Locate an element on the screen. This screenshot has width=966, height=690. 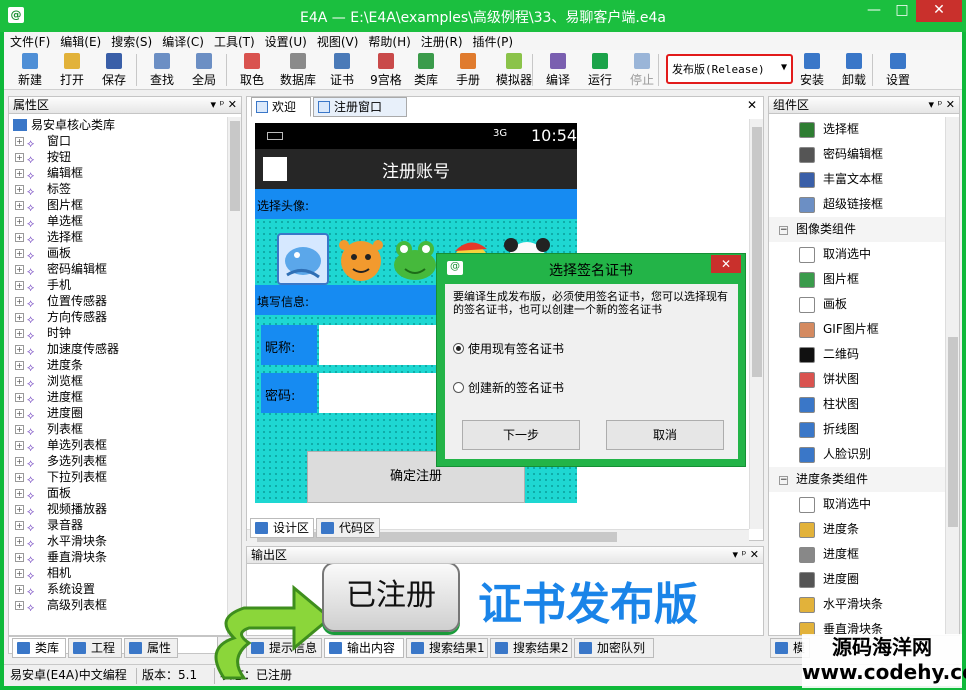
settings-button: 设置 is located at coordinates (898, 70).